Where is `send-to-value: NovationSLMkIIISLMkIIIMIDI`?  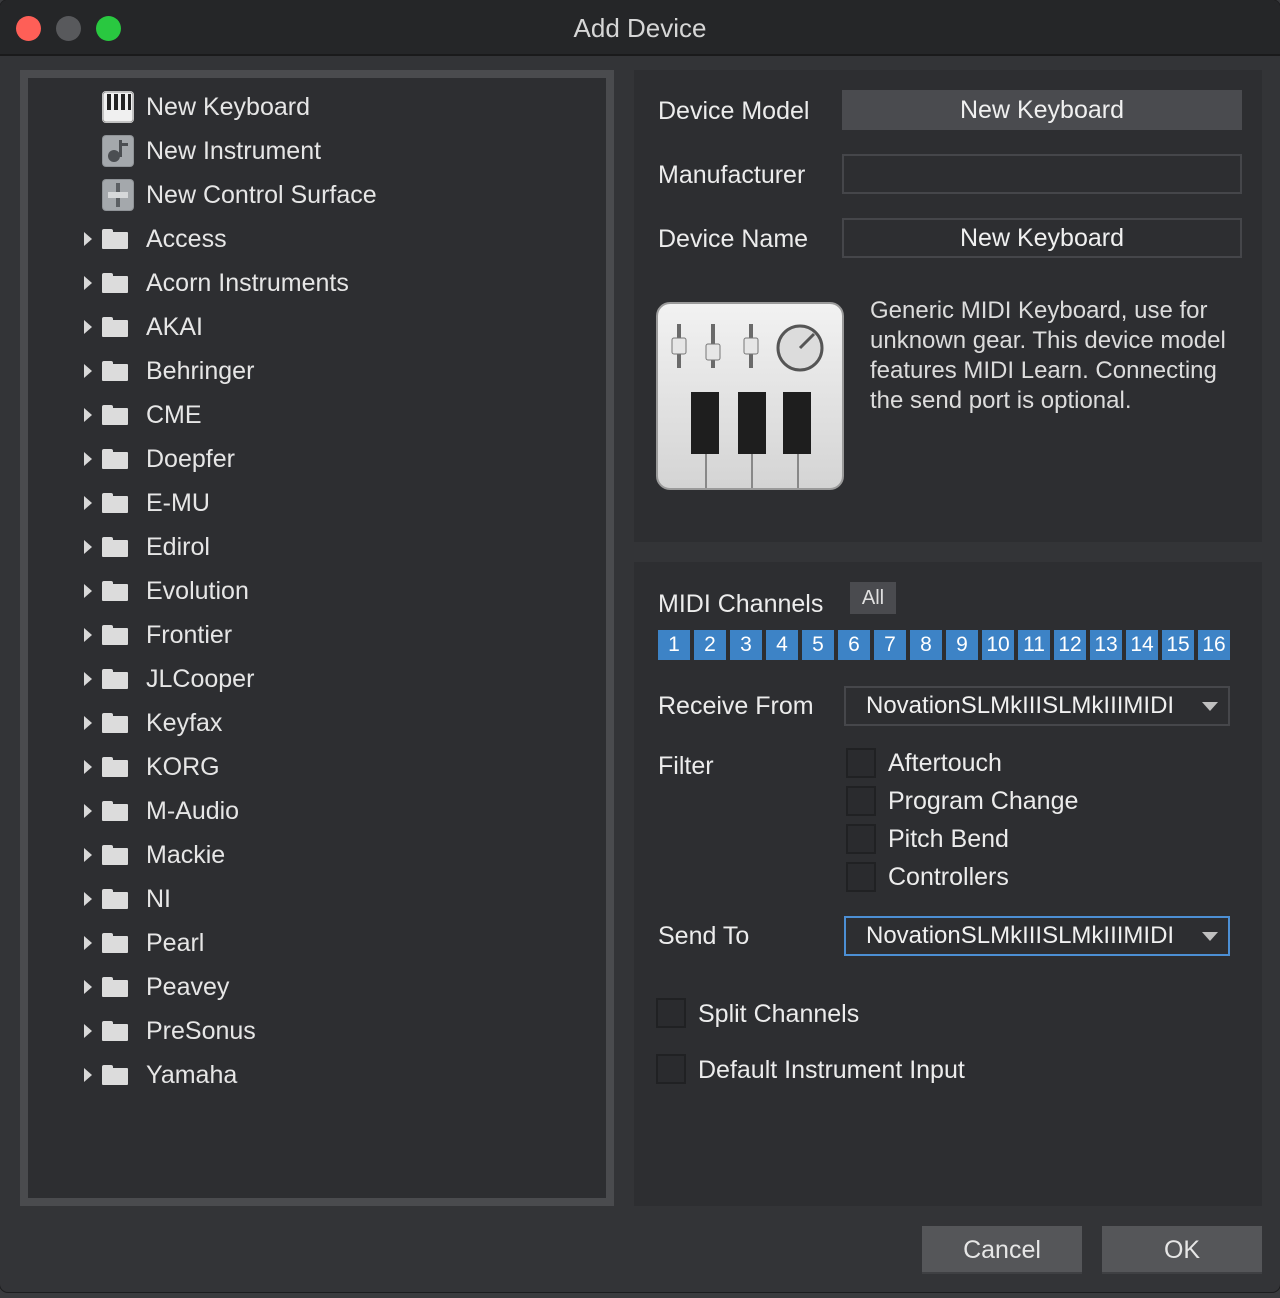 send-to-value: NovationSLMkIIISLMkIIIMIDI is located at coordinates (1020, 935).